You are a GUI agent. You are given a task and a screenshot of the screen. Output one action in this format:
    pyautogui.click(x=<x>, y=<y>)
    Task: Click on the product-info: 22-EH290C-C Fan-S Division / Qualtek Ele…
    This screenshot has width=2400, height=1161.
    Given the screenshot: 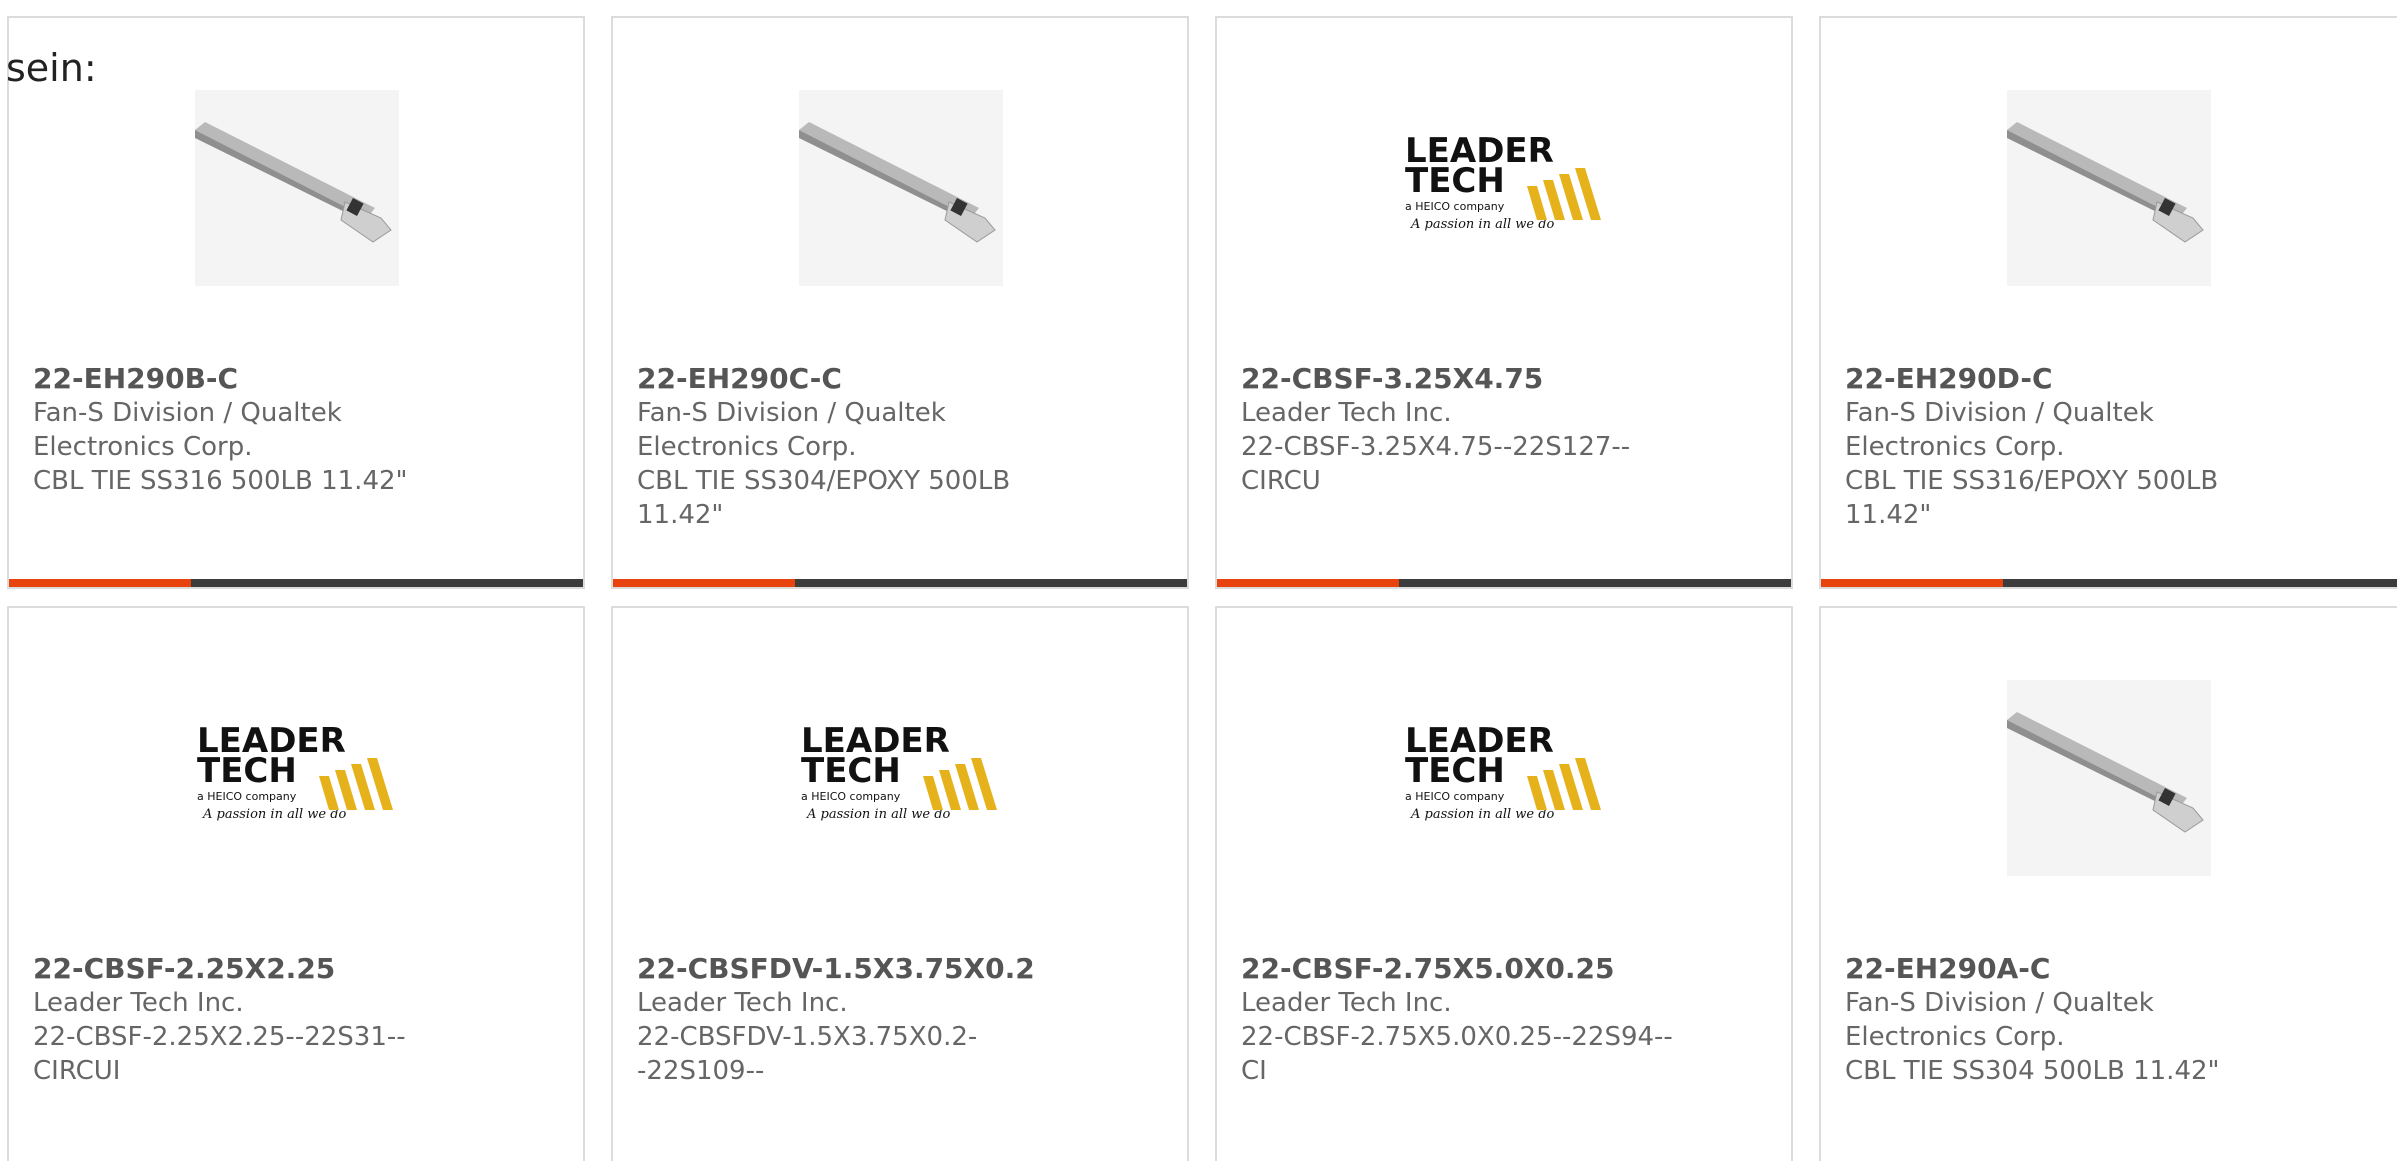 What is the action you would take?
    pyautogui.click(x=857, y=447)
    